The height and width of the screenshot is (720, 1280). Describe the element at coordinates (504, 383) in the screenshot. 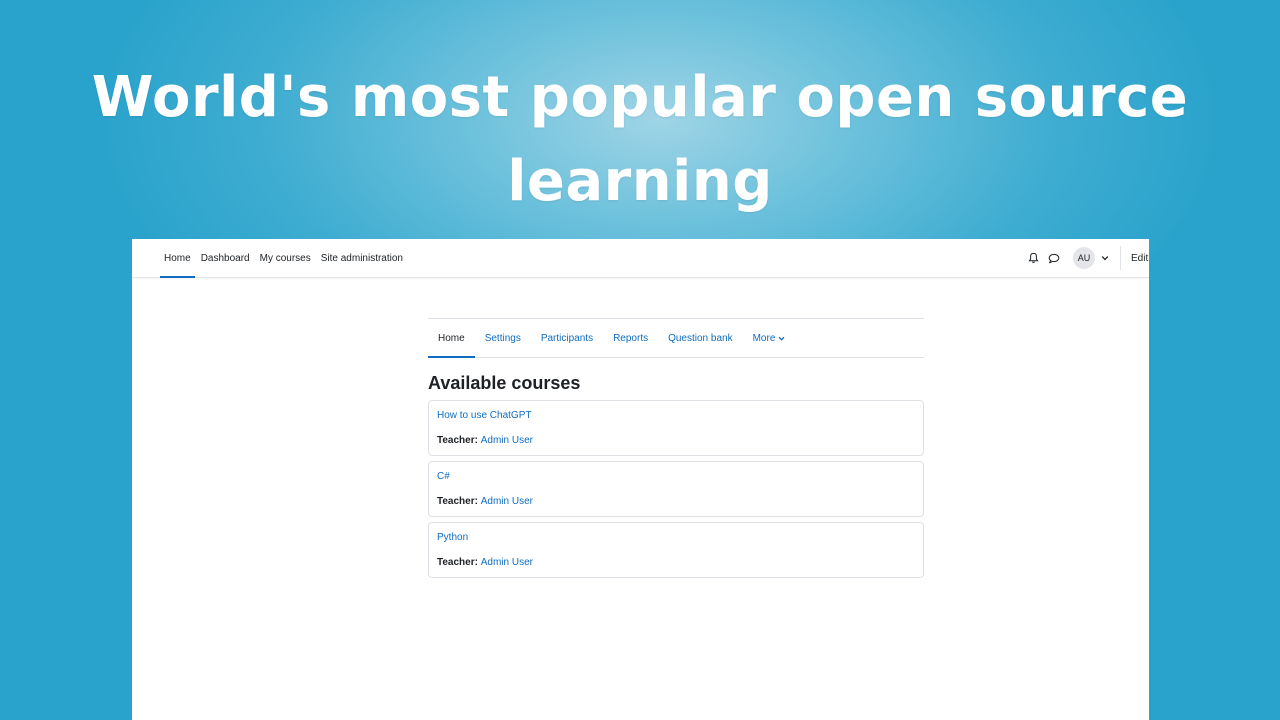

I see `page-title: Available courses` at that location.